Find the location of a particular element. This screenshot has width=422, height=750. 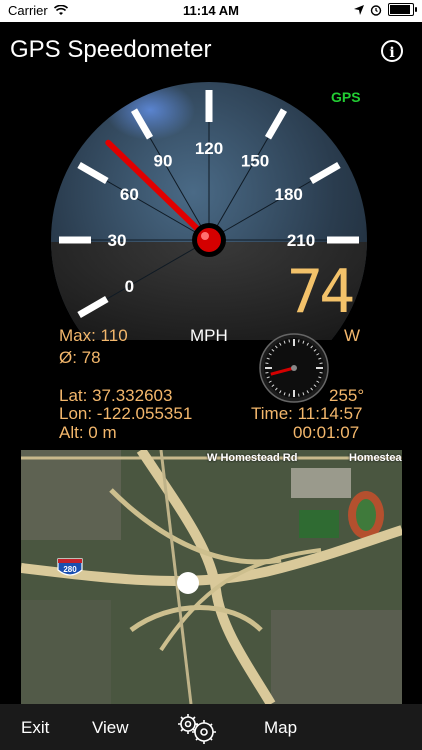

view-button: View is located at coordinates (110, 728).